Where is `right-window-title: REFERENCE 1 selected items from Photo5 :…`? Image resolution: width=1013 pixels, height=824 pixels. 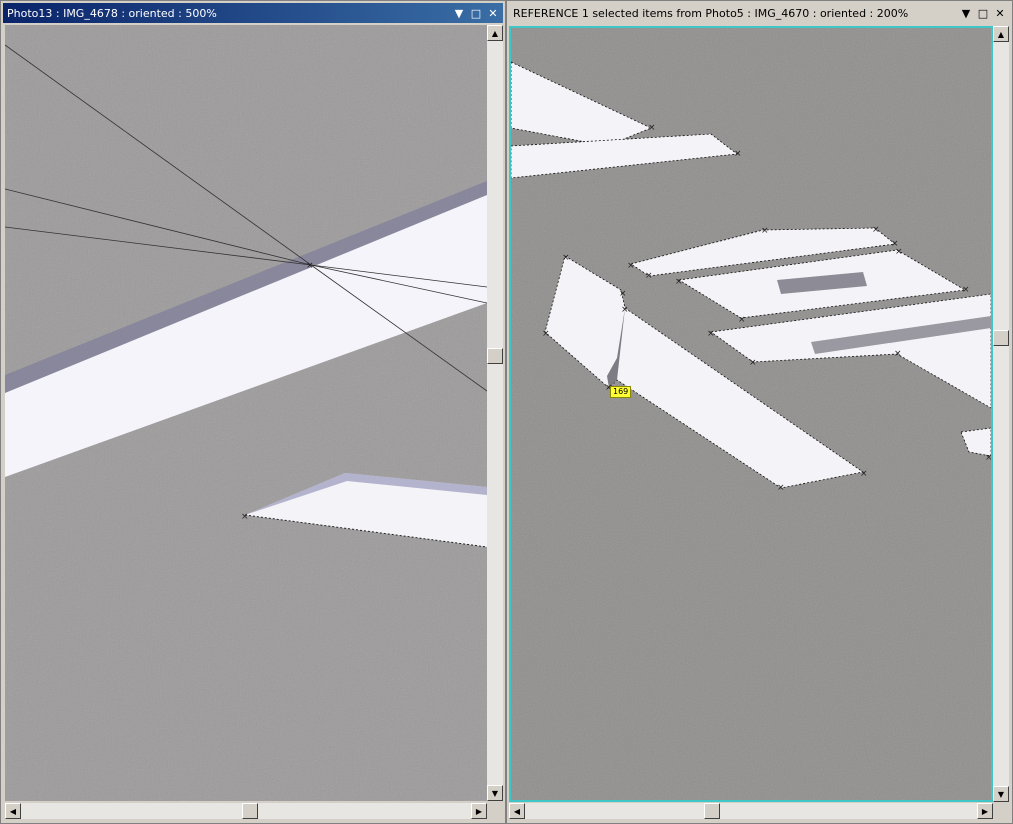
right-window-title: REFERENCE 1 selected items from Photo5 :… is located at coordinates (711, 13).